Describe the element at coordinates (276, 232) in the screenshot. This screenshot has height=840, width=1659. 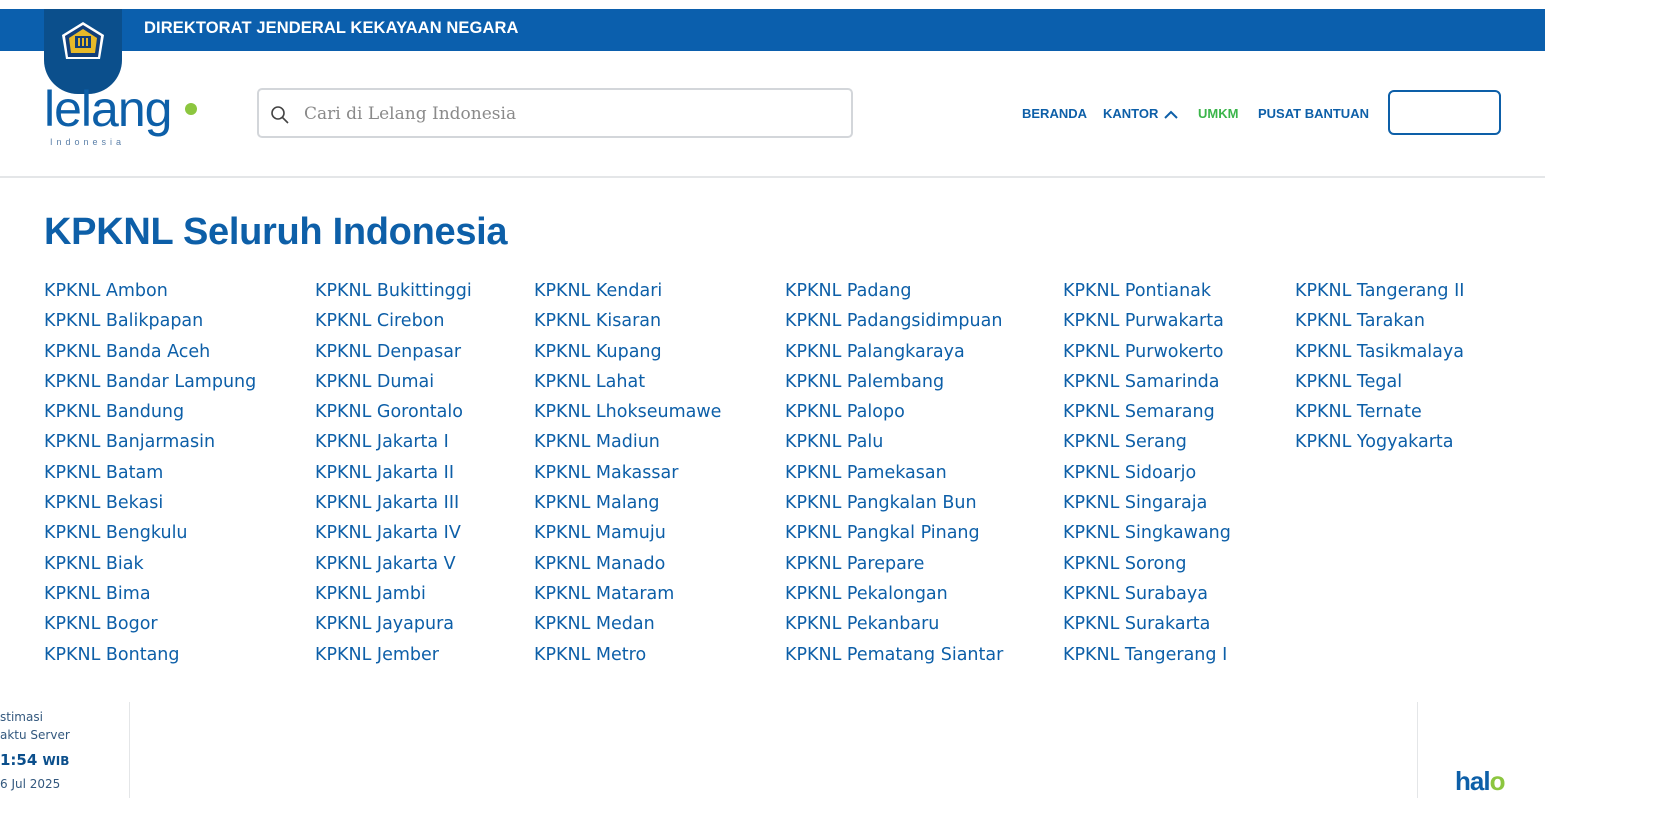
I see `page-title: KPKNL Seluruh Indonesia` at that location.